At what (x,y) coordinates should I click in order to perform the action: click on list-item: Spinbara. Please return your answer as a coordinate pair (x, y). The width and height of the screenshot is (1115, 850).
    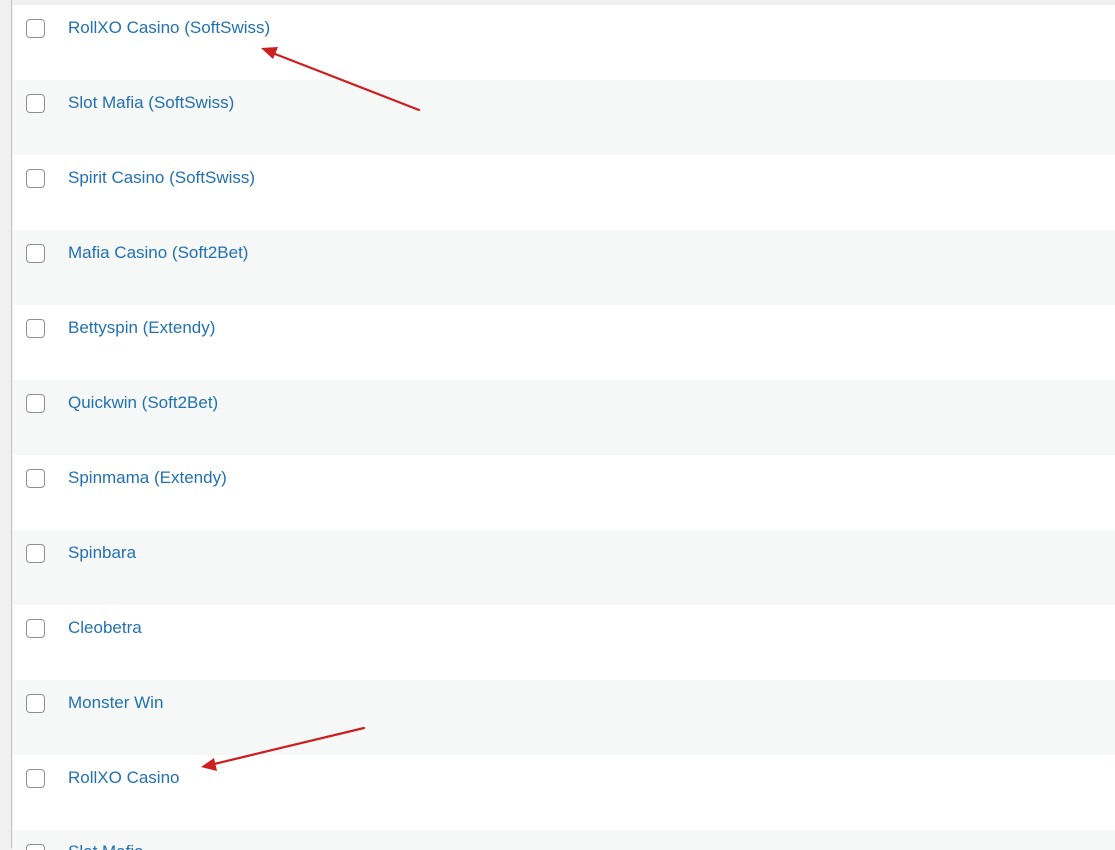
    Looking at the image, I should click on (564, 567).